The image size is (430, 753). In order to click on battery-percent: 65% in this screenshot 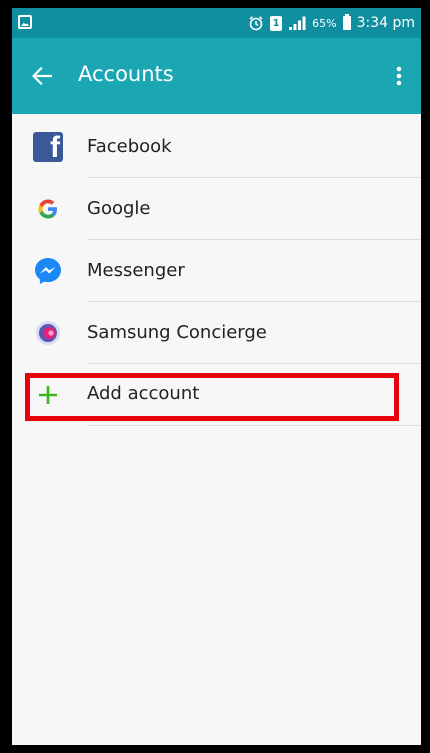, I will do `click(324, 23)`.